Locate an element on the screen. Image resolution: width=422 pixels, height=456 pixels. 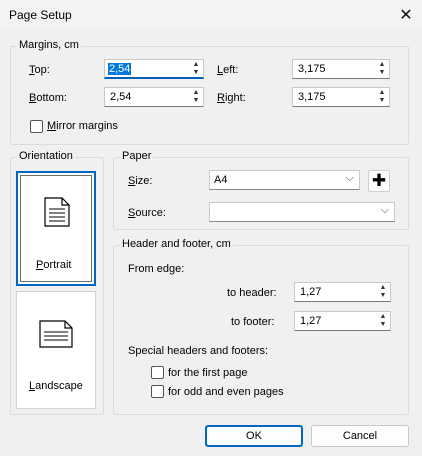
left-margin-label: Left: is located at coordinates (228, 70).